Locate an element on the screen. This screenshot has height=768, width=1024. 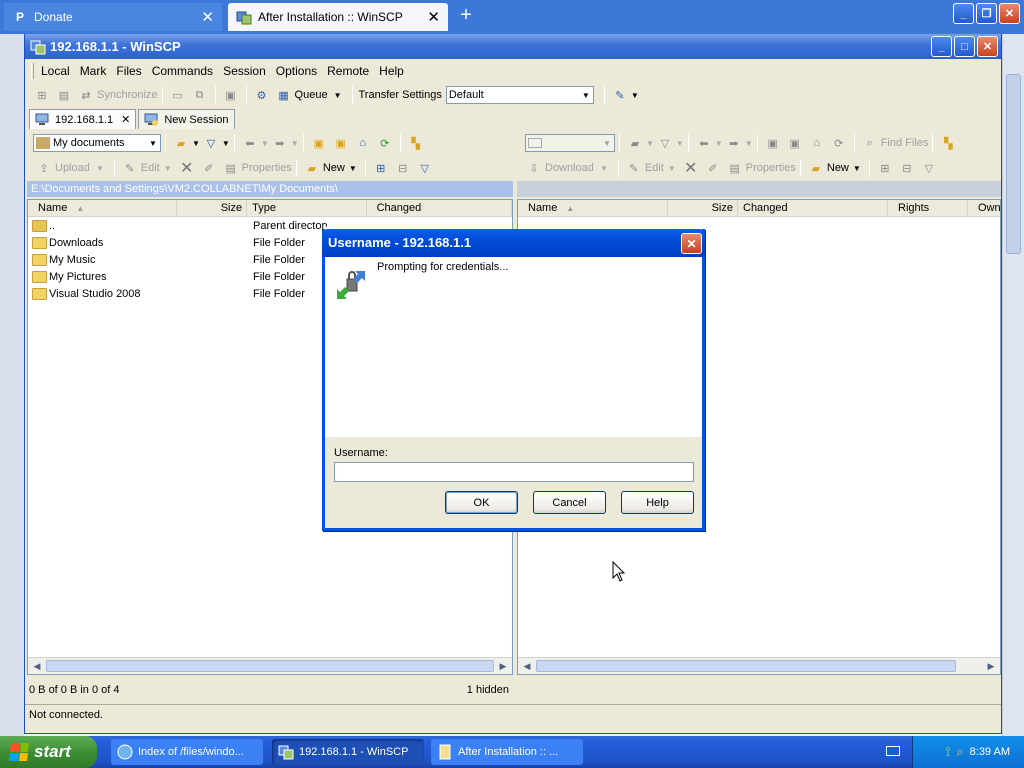
menu-commands: Commands is located at coordinates (182, 71).